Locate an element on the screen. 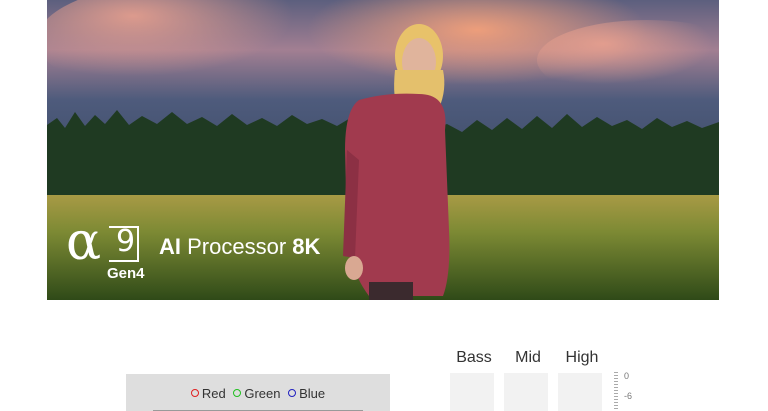 This screenshot has width=768, height=411. eq-level-ticks is located at coordinates (616, 391).